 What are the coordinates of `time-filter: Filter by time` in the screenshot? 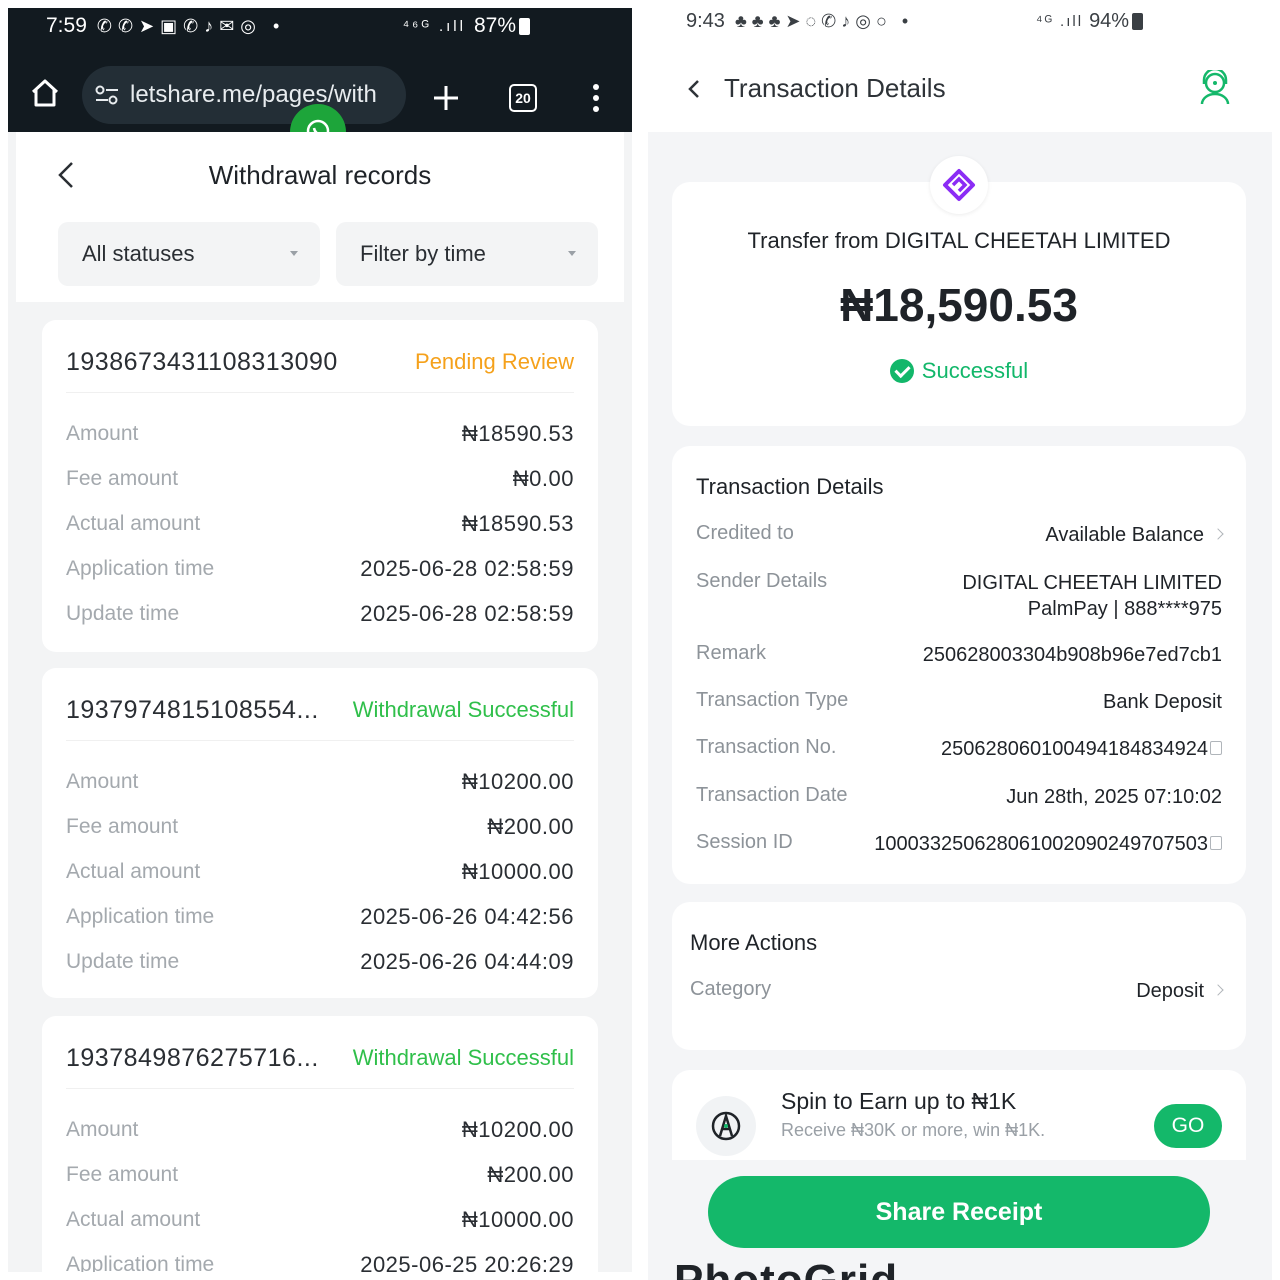 It's located at (467, 254).